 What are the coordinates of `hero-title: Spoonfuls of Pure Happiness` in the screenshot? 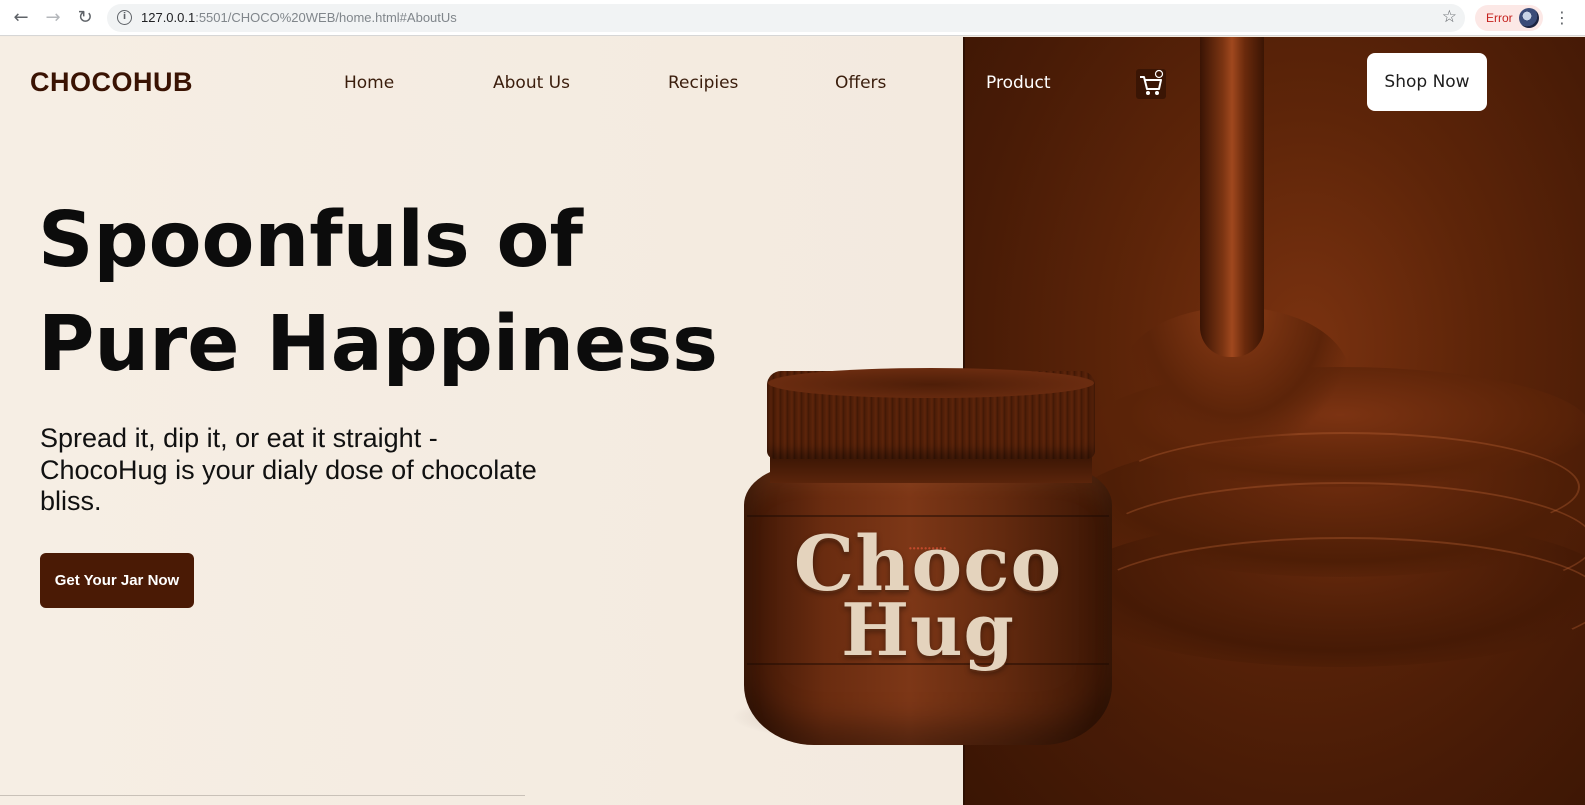 It's located at (388, 293).